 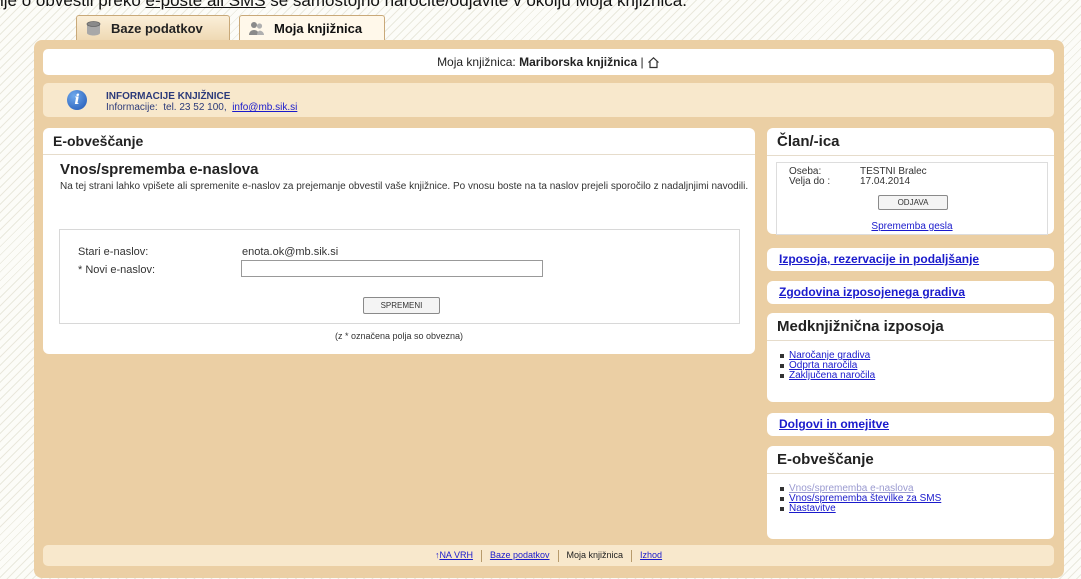 I want to click on tab-my-library: Moja knjižnica, so click(x=312, y=28).